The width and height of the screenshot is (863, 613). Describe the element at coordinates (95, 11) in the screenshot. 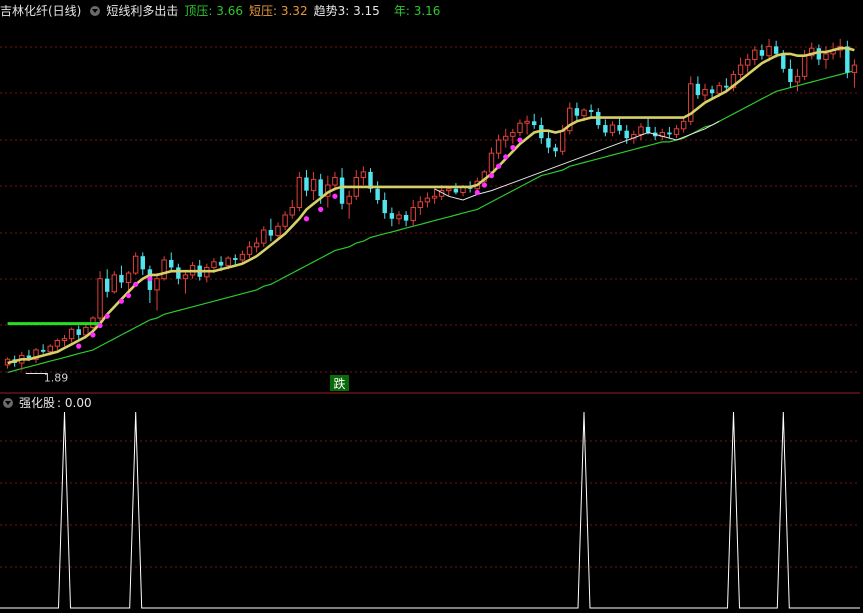

I see `collapse-icon` at that location.